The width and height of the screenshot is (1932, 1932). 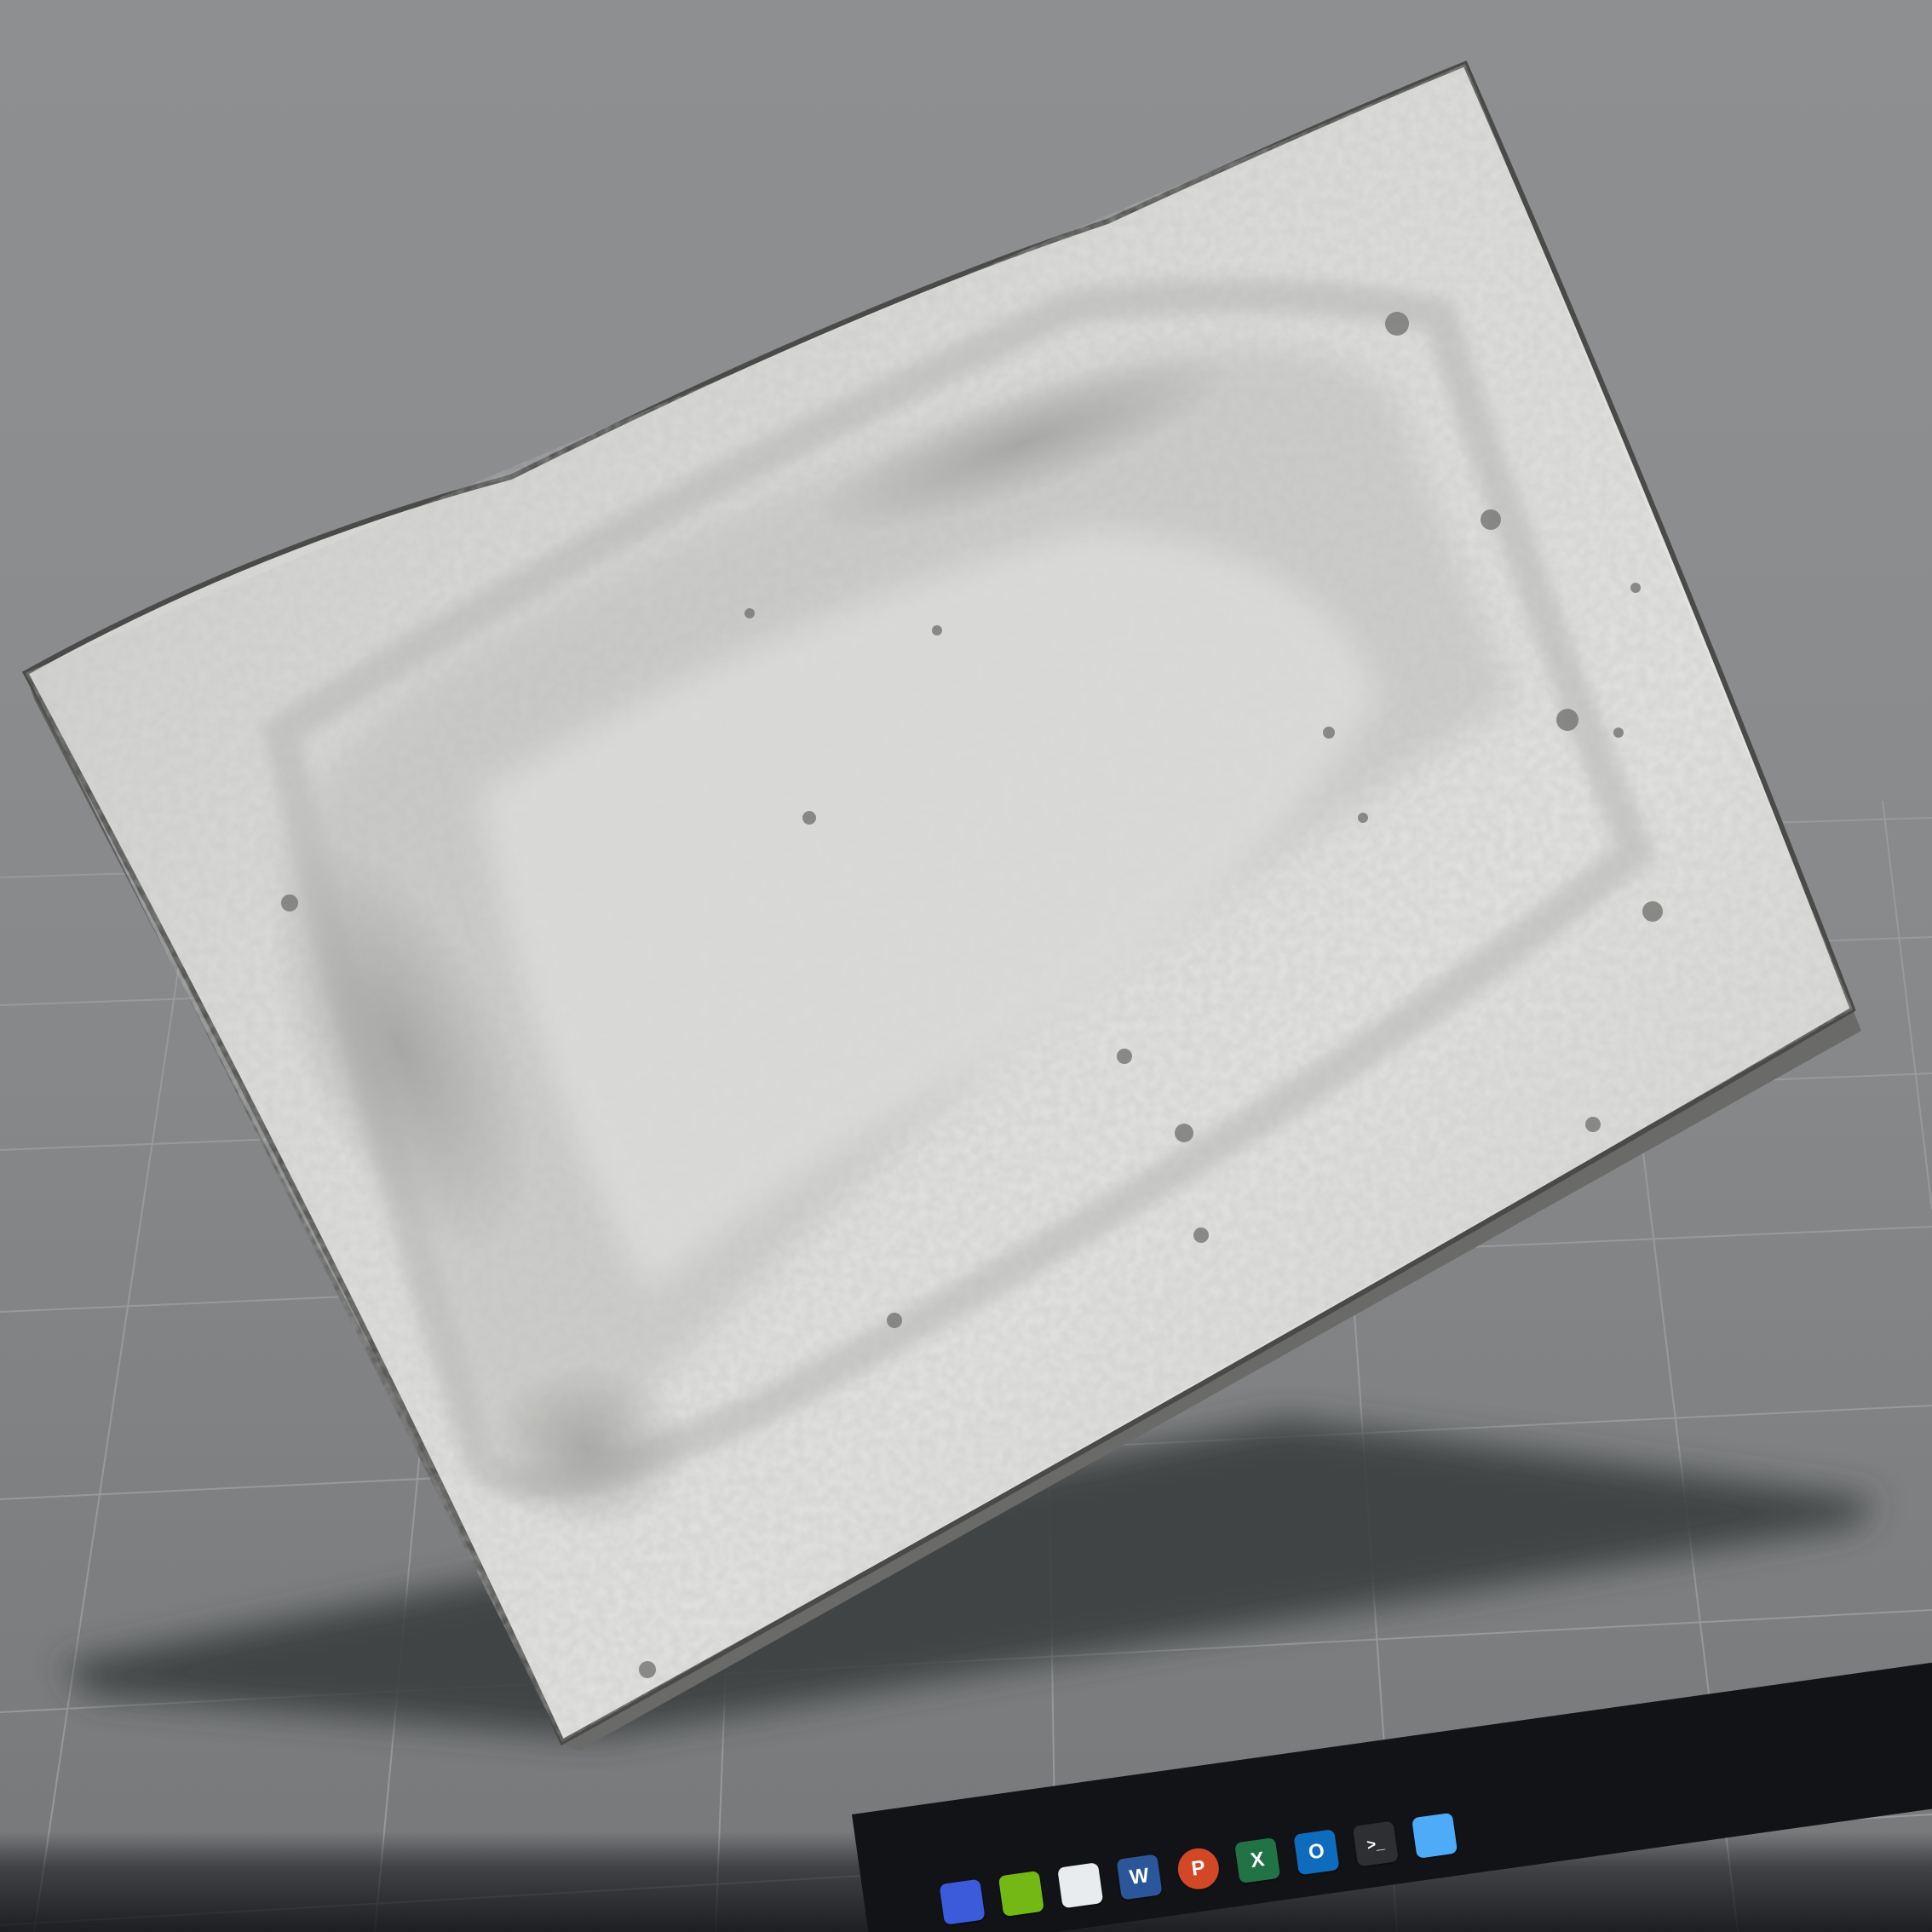 I want to click on terminal-glyph: >_, so click(x=1376, y=1843).